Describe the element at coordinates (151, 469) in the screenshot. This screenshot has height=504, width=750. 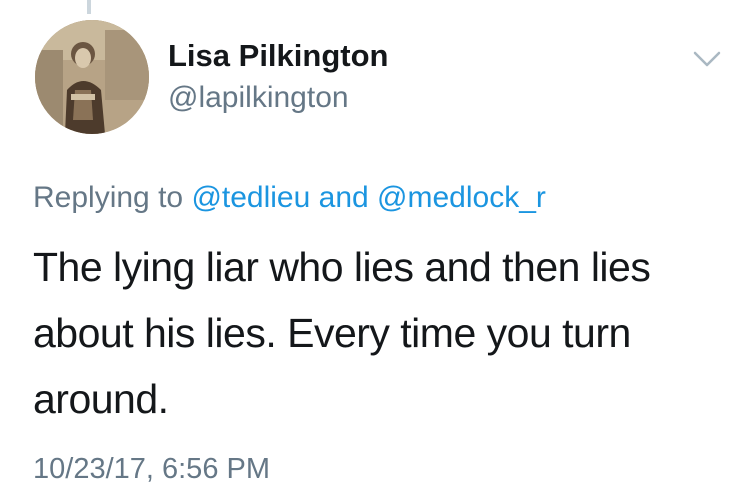
I see `tweet-timestamp: 10/23/17, 6:56 PM` at that location.